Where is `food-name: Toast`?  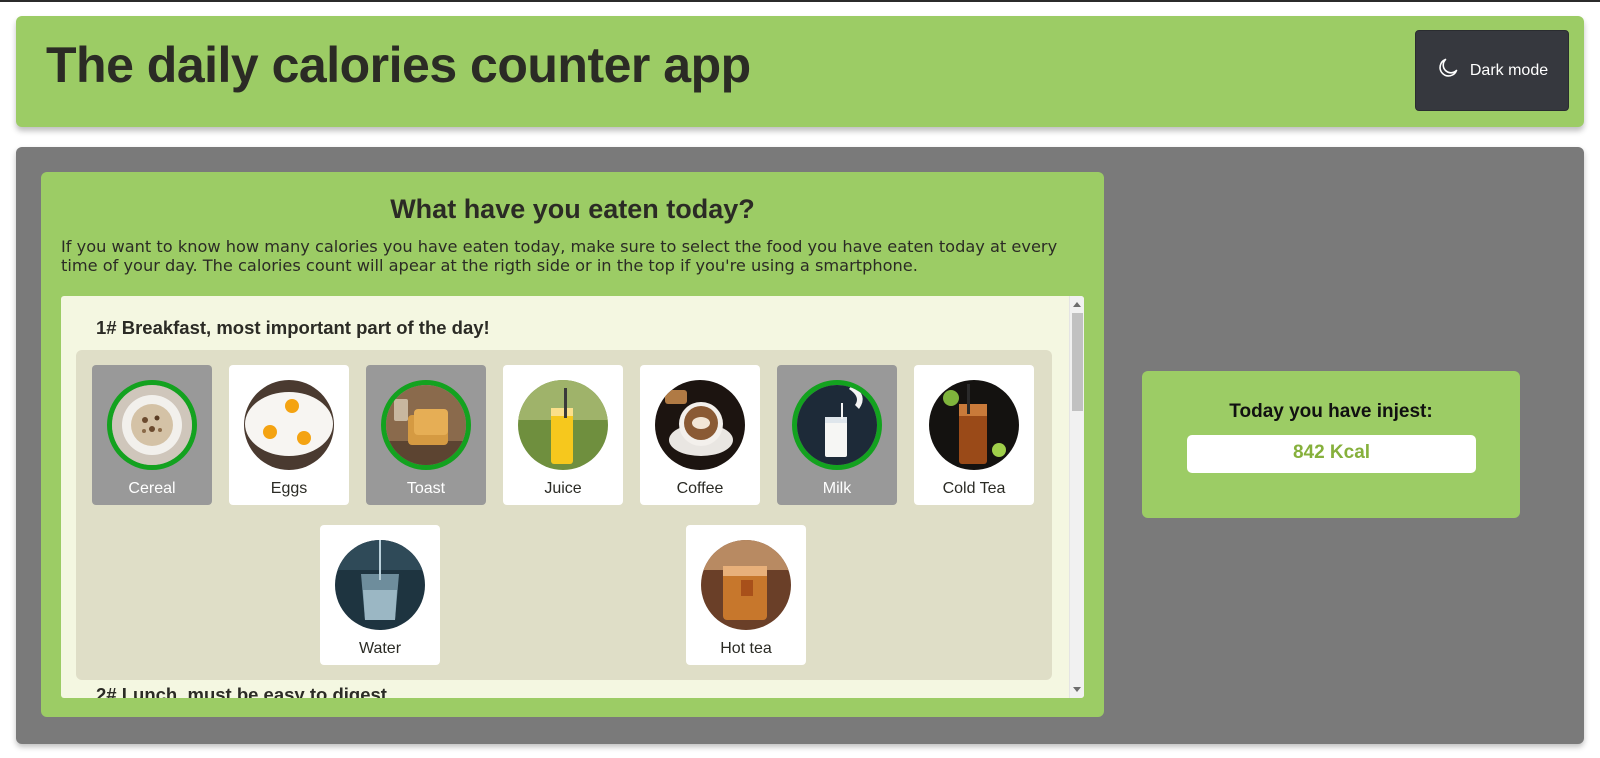 food-name: Toast is located at coordinates (426, 488).